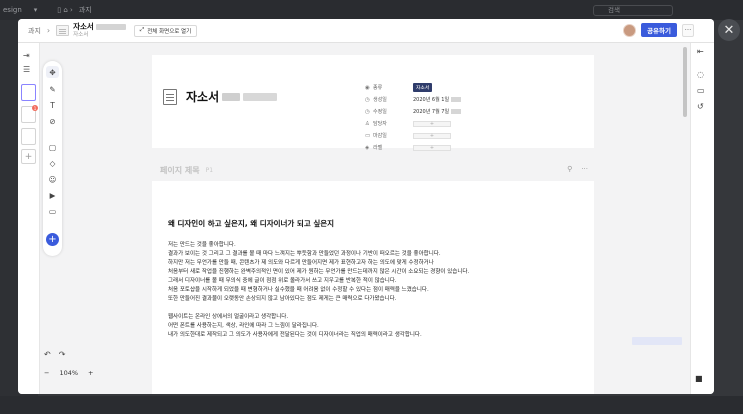 The image size is (743, 414). I want to click on property-value: 2020년 6월 1일, so click(431, 100).